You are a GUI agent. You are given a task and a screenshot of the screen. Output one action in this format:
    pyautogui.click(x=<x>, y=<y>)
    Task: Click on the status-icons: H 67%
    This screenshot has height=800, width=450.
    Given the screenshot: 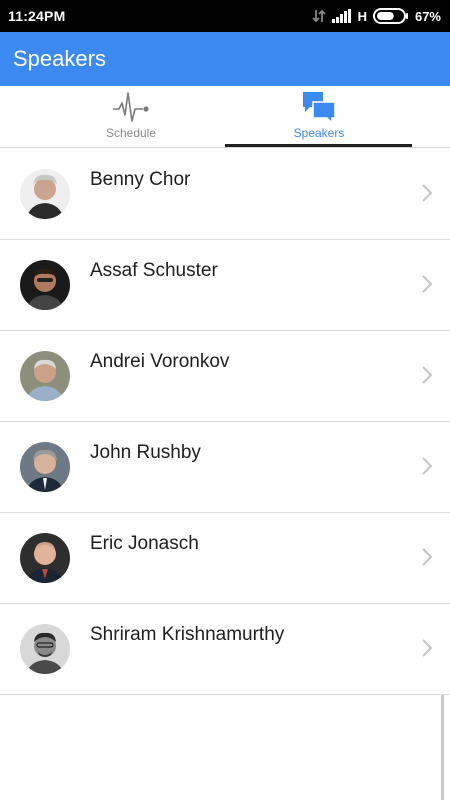 What is the action you would take?
    pyautogui.click(x=376, y=16)
    